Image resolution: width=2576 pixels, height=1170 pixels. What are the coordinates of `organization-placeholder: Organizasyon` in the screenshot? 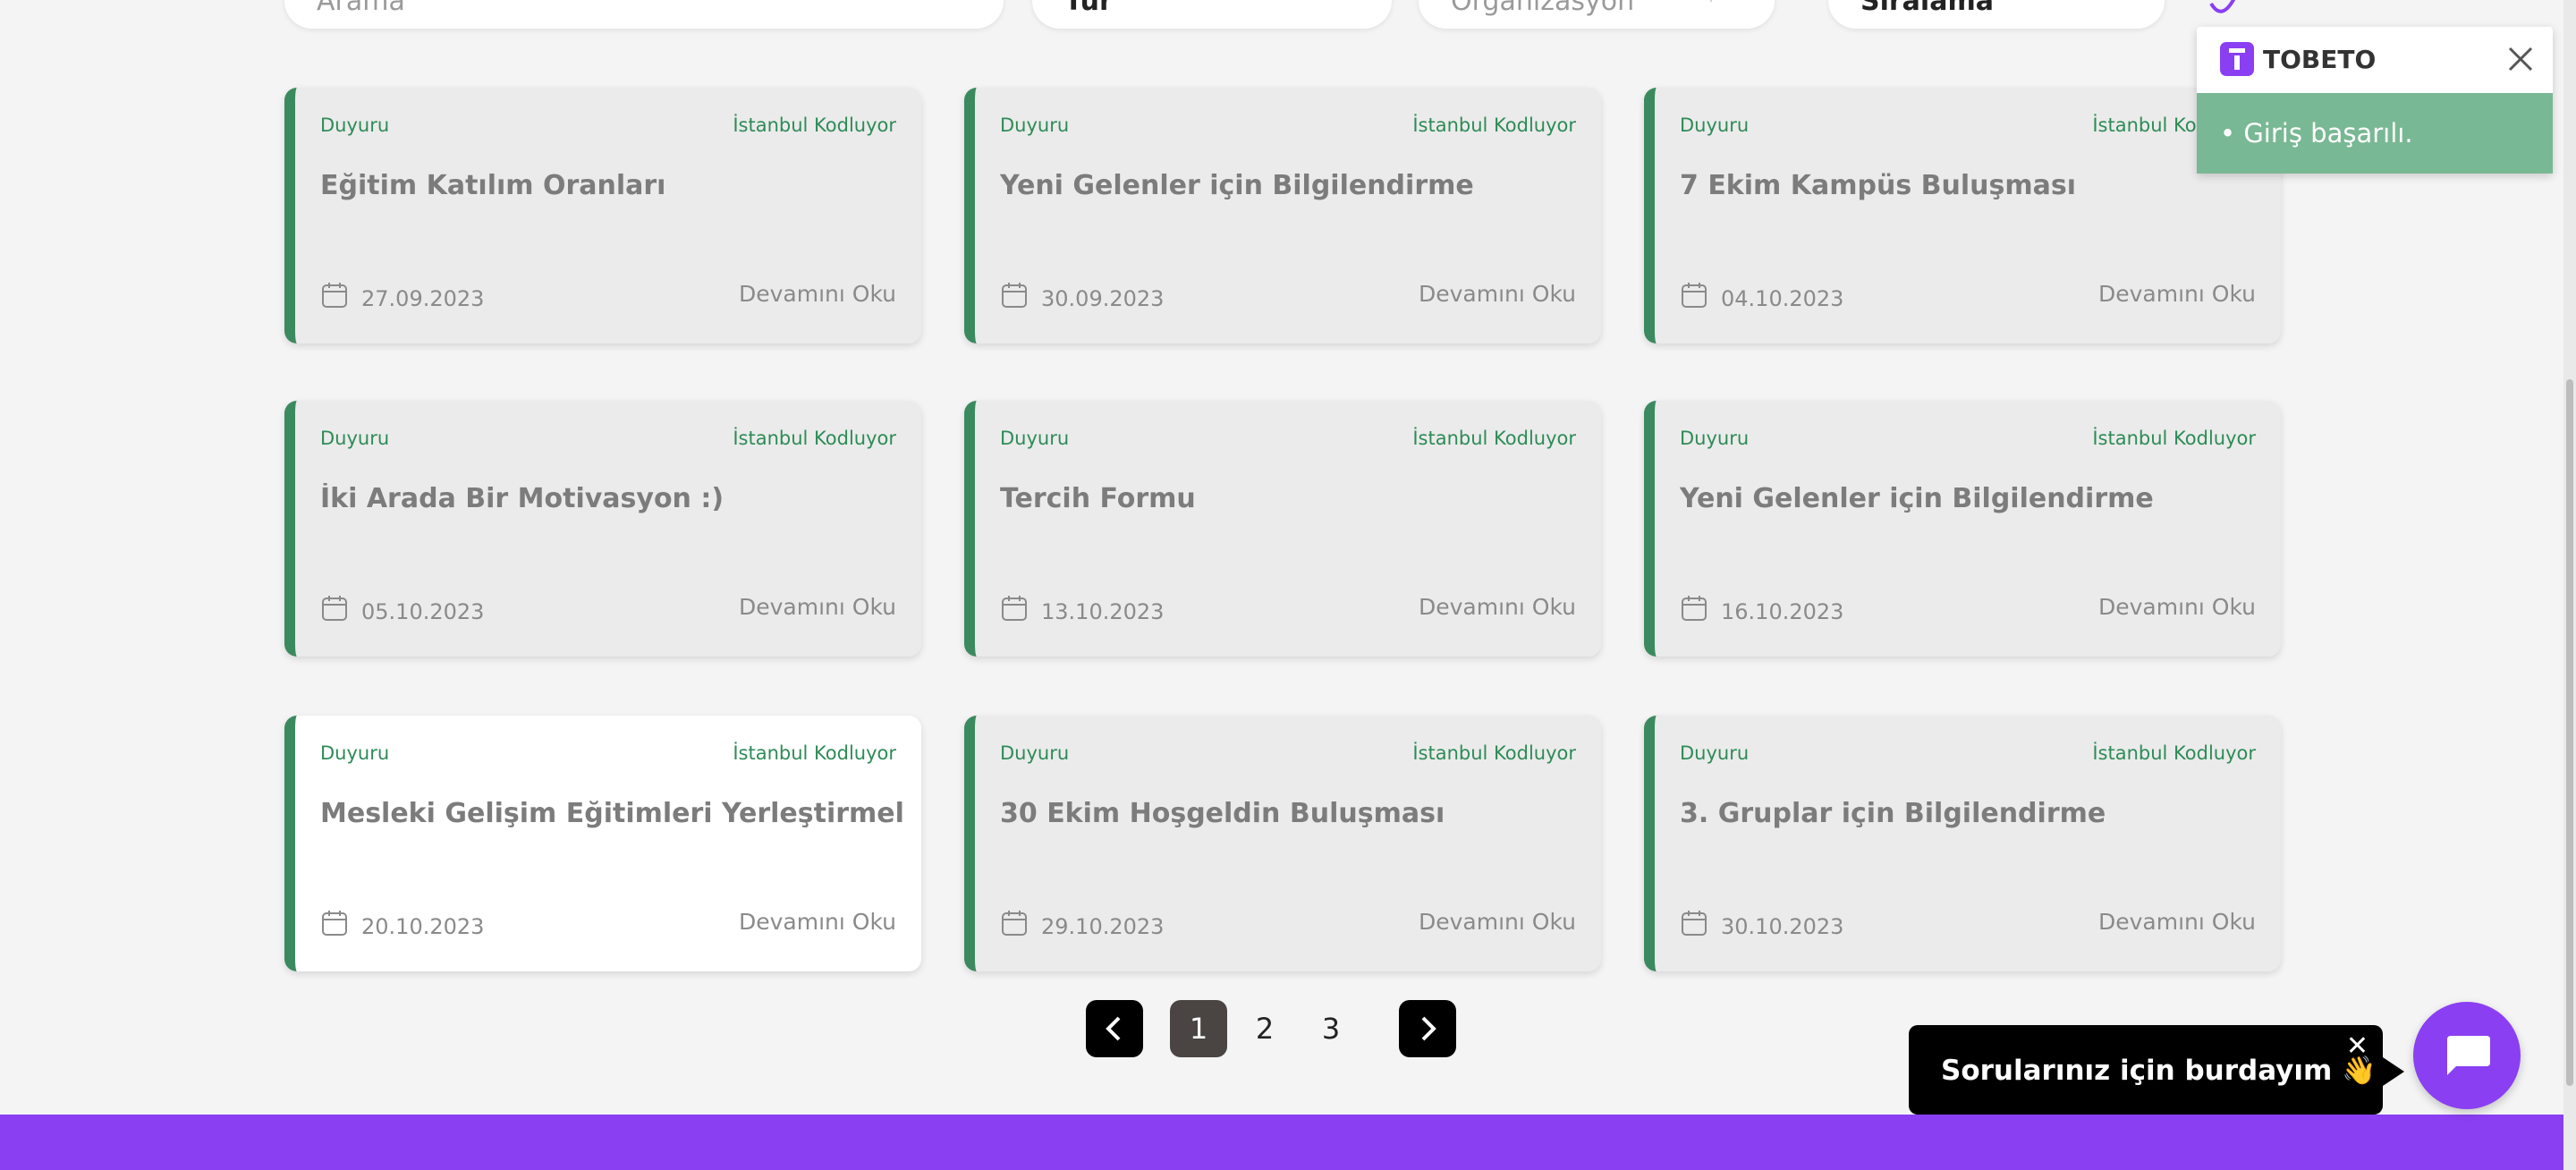 It's located at (1543, 8).